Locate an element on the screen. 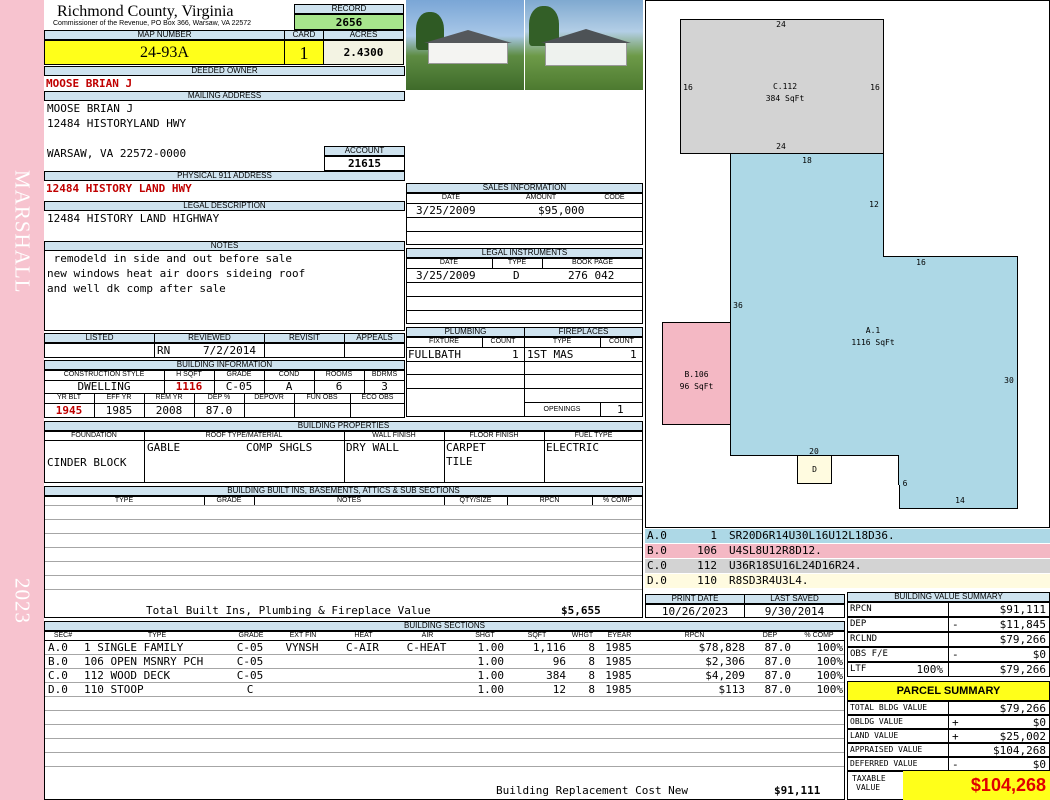 The height and width of the screenshot is (800, 1050). value-summary-row: OBS F/E - $0 is located at coordinates (948, 654).